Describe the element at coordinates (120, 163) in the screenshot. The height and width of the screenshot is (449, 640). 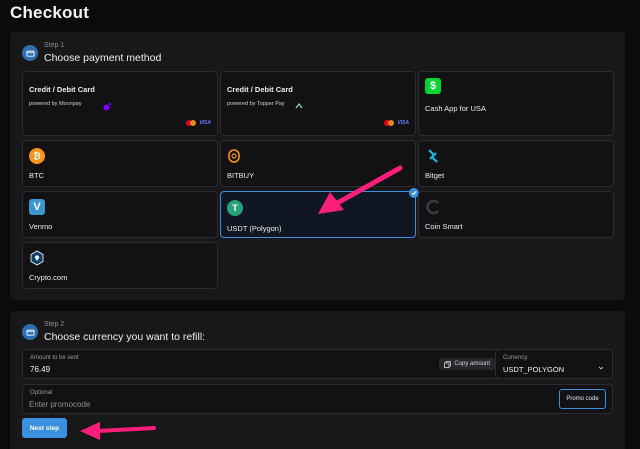
I see `method-card-btc: ₿ BTC` at that location.